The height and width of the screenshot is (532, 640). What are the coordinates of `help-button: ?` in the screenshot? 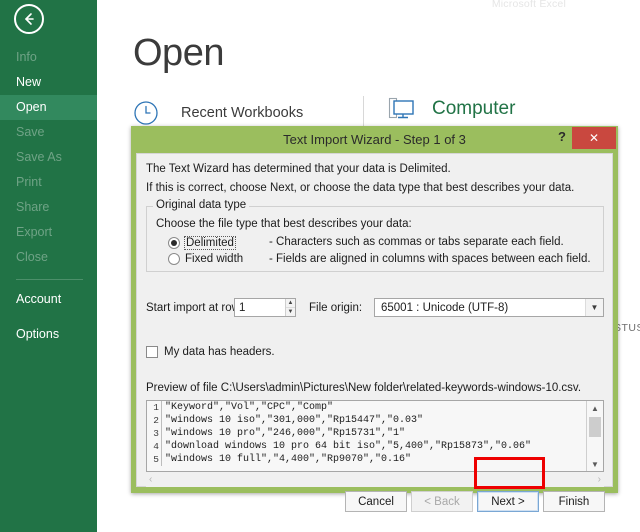 It's located at (562, 136).